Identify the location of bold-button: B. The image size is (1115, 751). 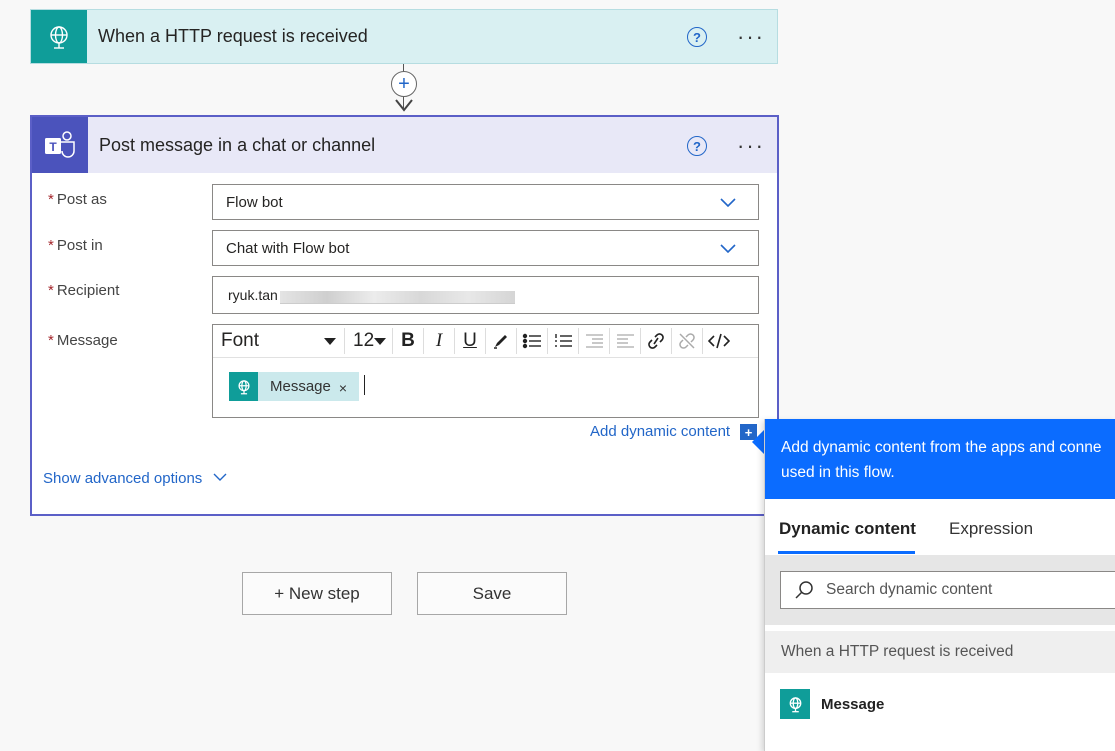
(408, 341).